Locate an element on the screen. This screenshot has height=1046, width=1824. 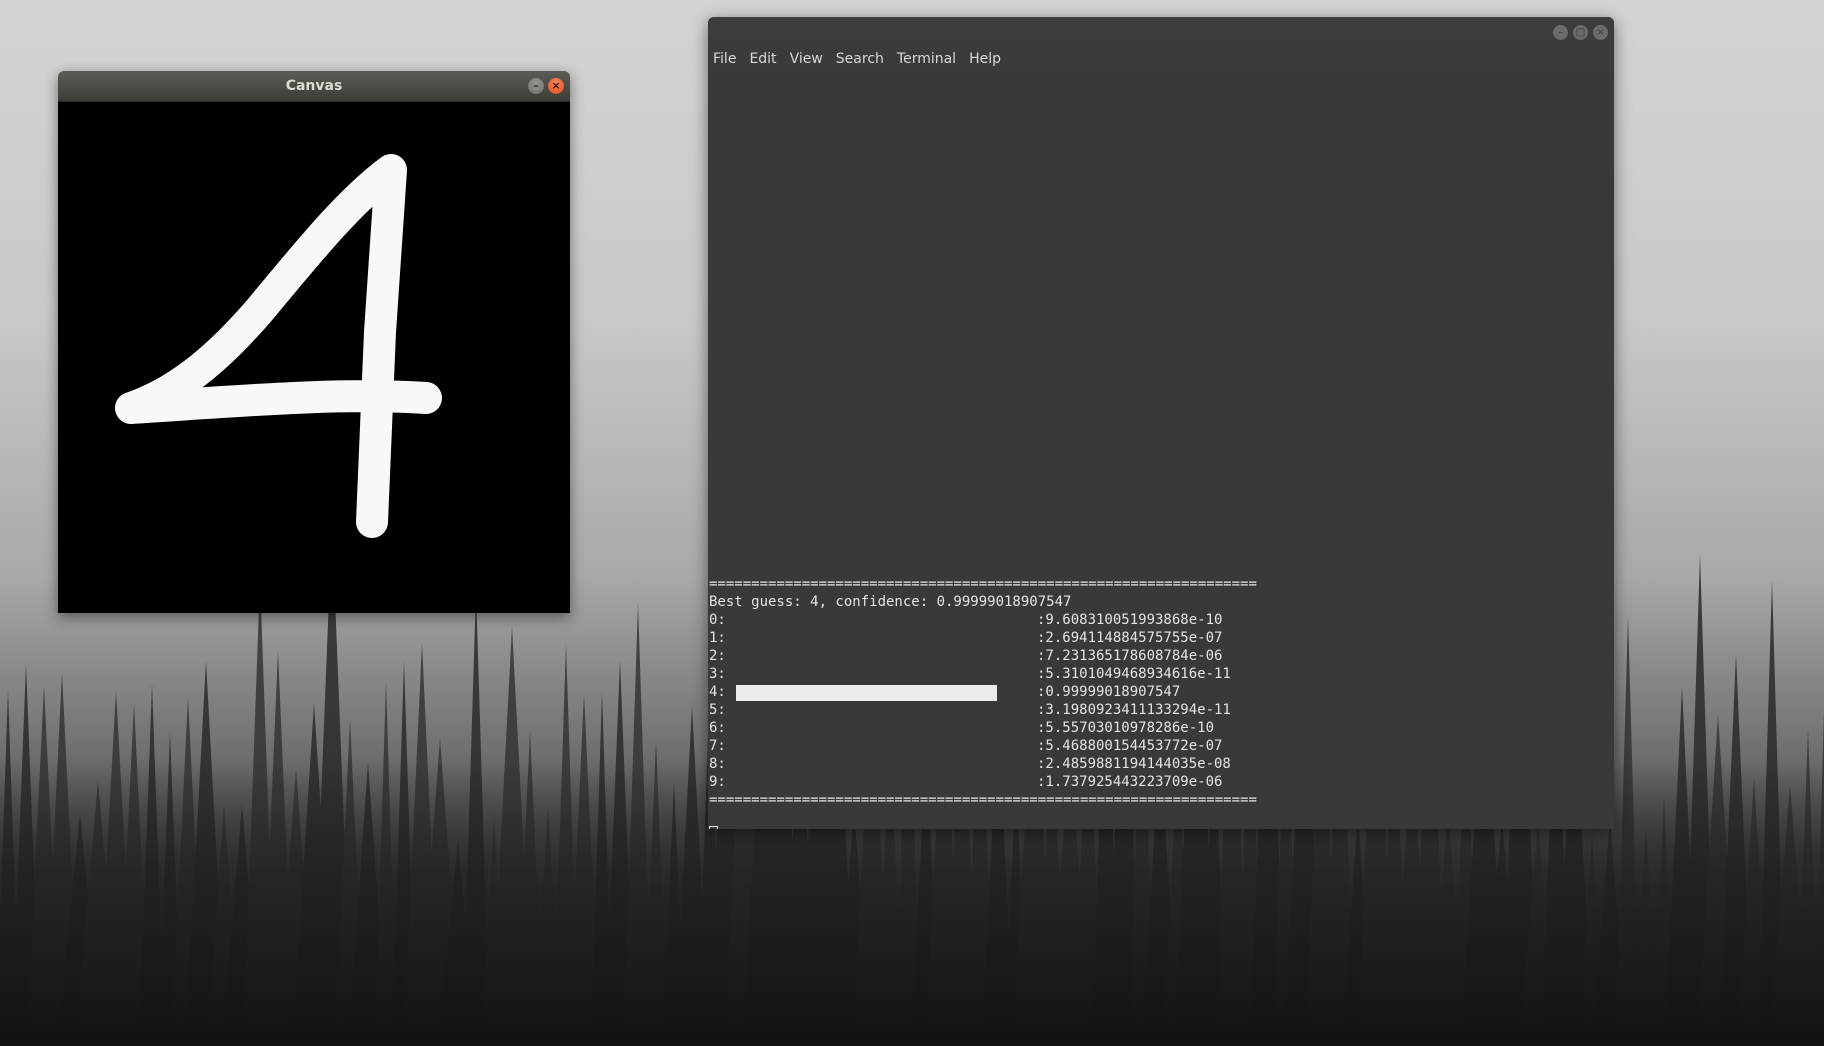
terminal-cursor is located at coordinates (713, 827).